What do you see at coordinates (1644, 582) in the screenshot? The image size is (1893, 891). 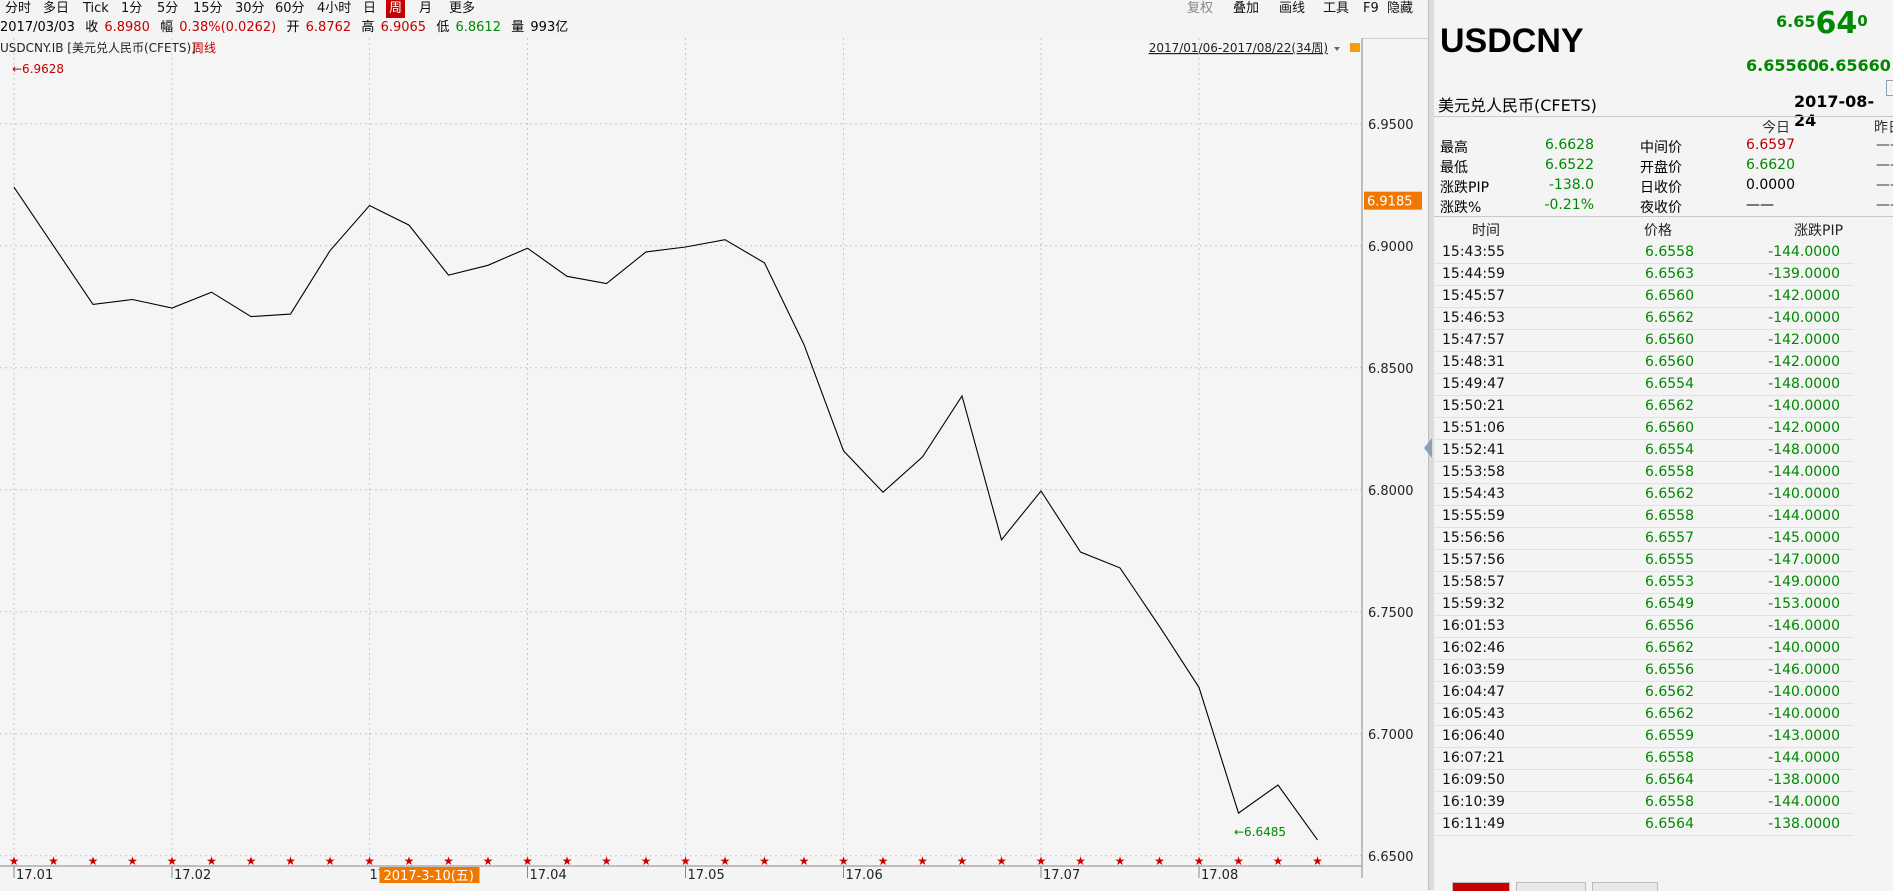 I see `table-row: 15:58:57 6.6553 -149.0000` at bounding box center [1644, 582].